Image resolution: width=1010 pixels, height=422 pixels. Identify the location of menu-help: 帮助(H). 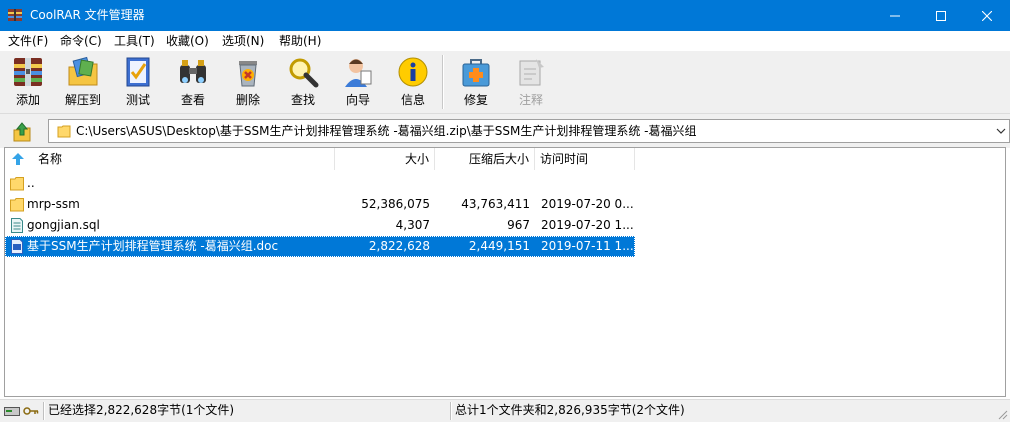
(300, 41).